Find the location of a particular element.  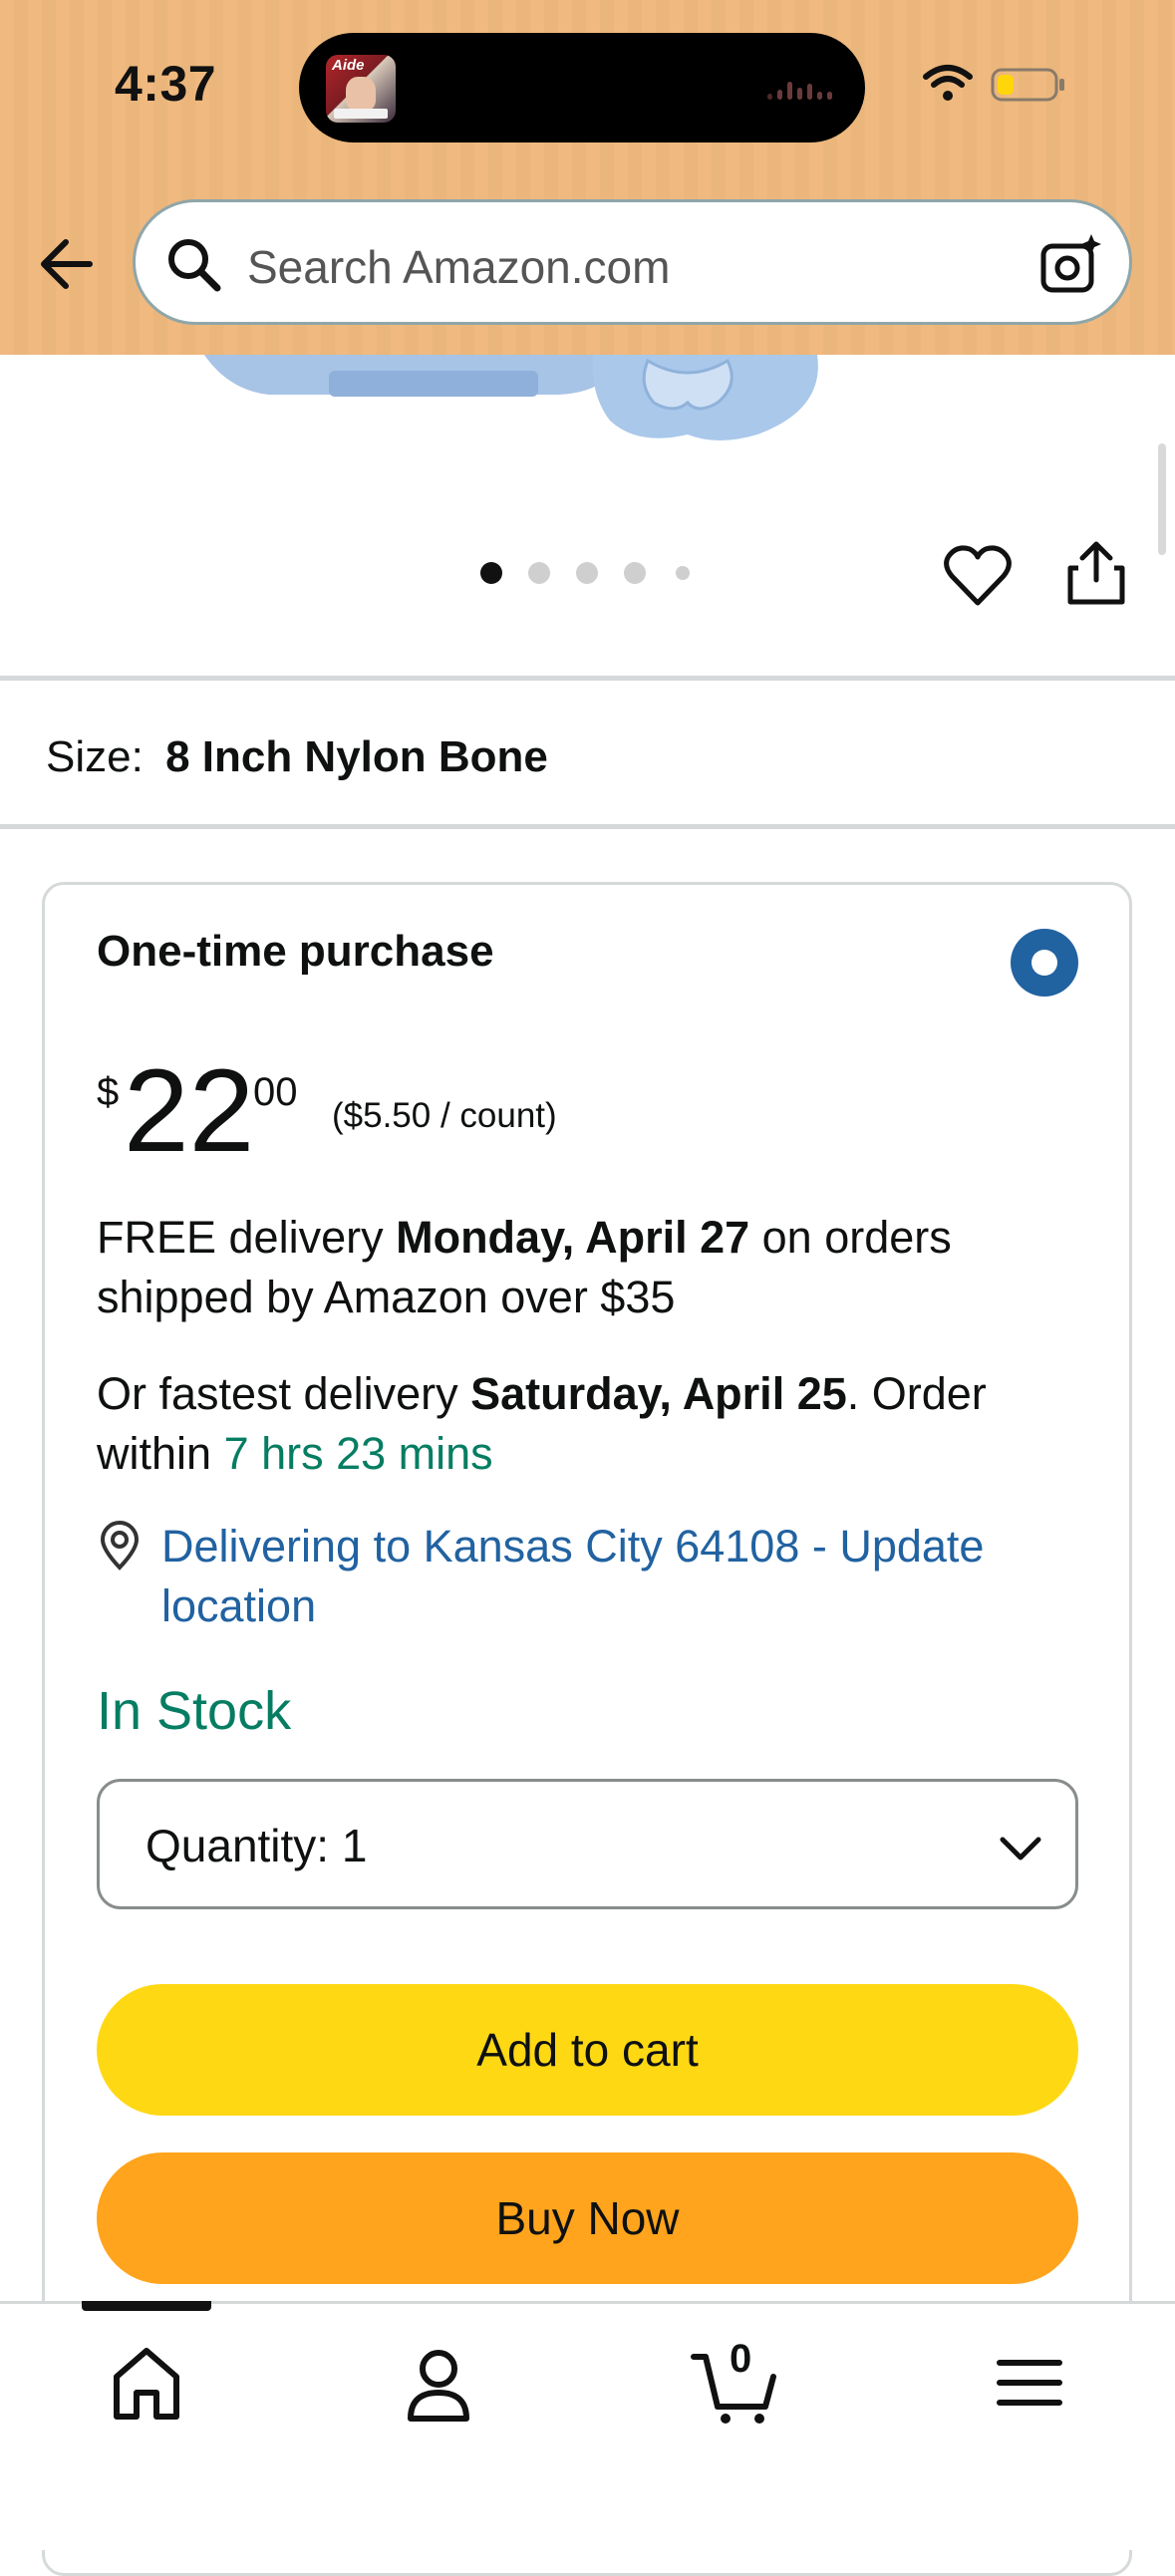

quantity-dropdown: Quantity: 1 is located at coordinates (587, 1844).